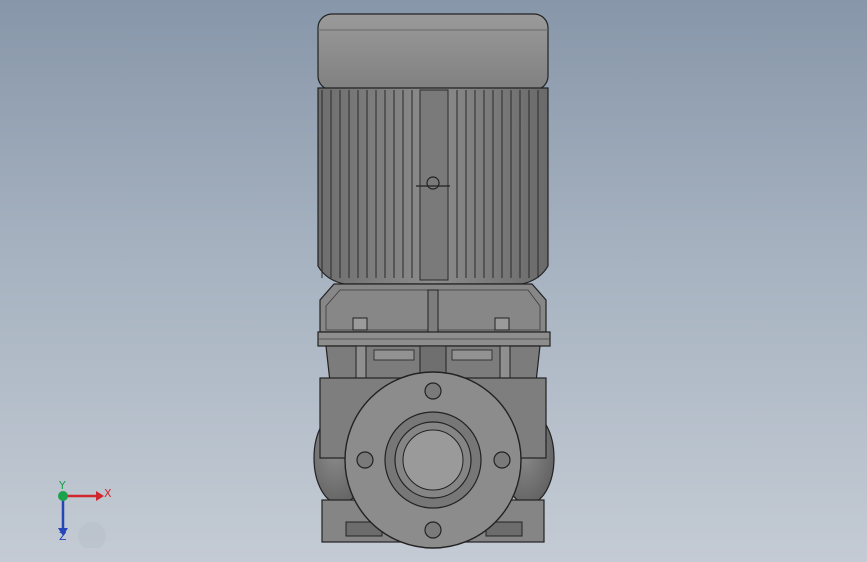 The image size is (867, 562). I want to click on motor-terminal-detail, so click(433, 185).